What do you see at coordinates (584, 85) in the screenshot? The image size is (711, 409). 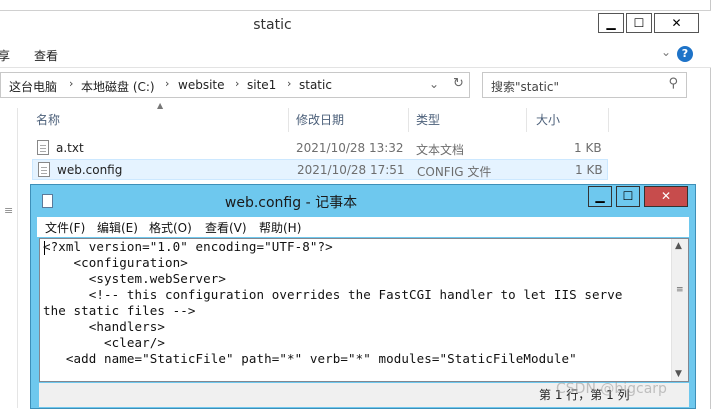 I see `search-box: 搜索"static" ⚲` at bounding box center [584, 85].